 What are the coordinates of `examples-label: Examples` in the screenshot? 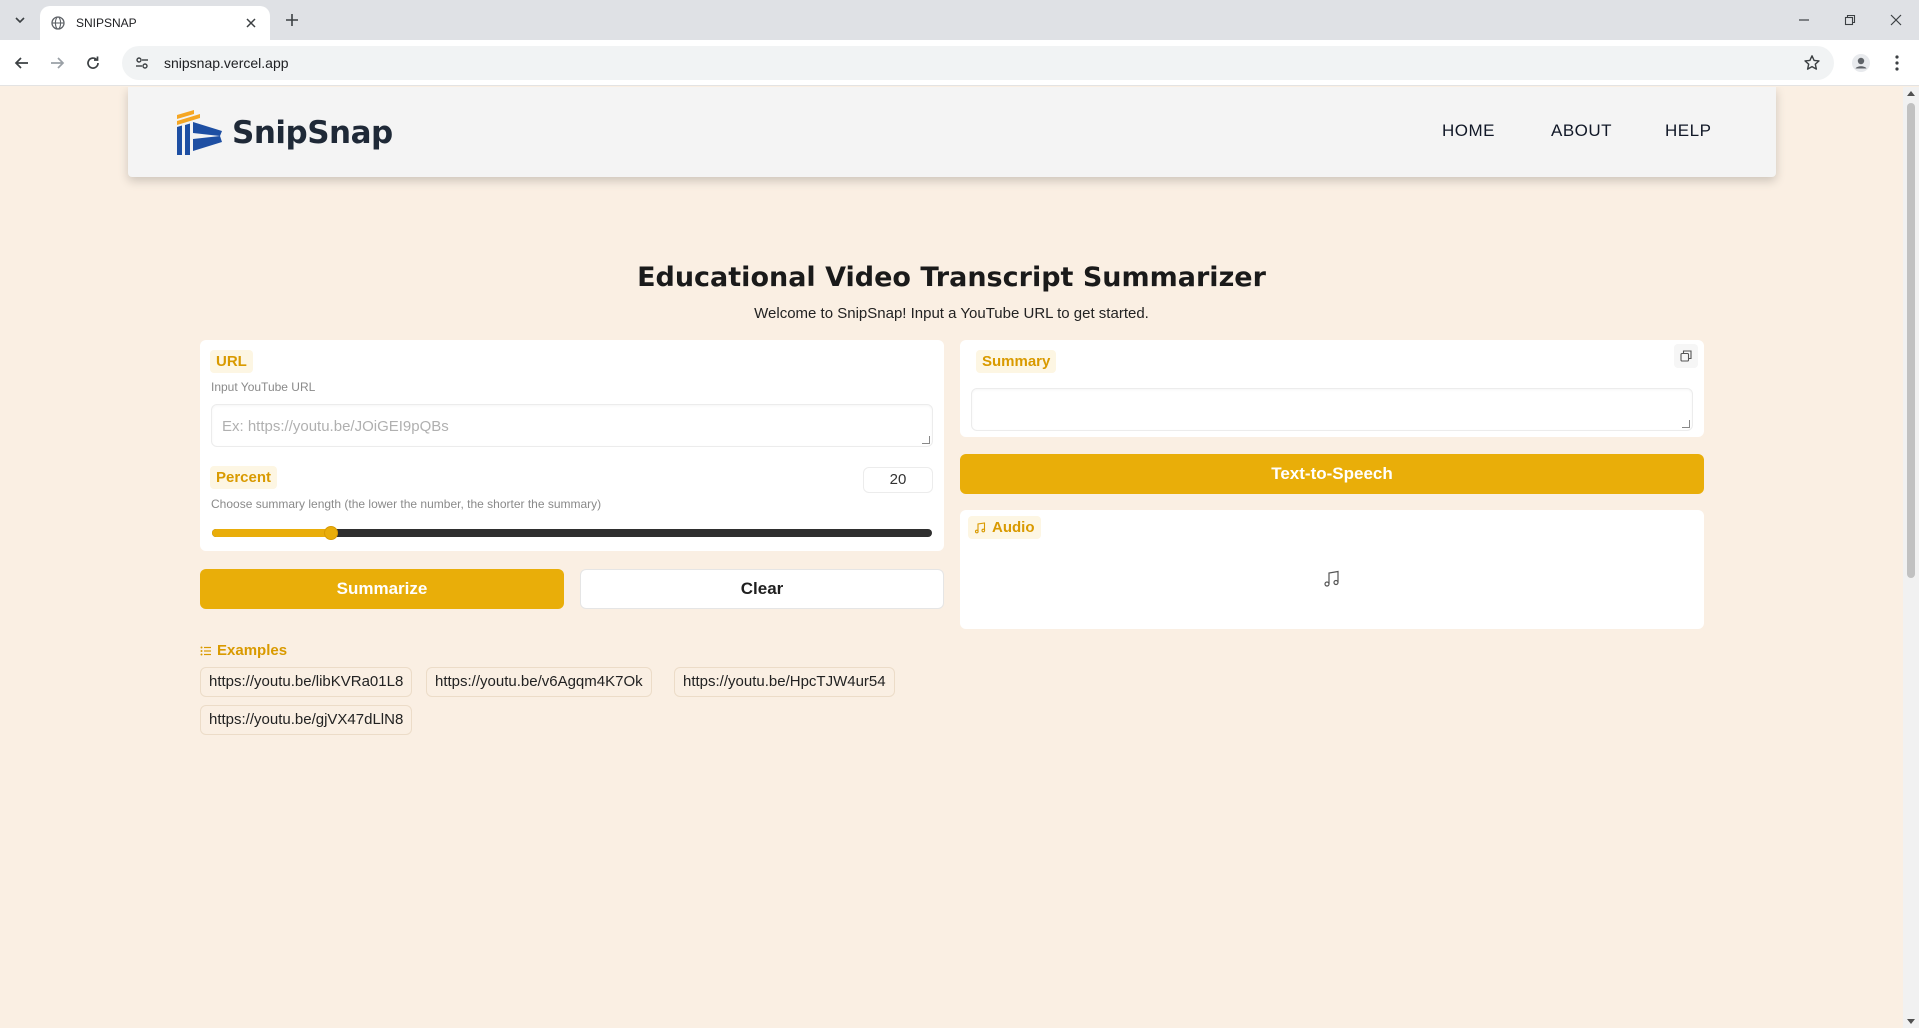 It's located at (252, 650).